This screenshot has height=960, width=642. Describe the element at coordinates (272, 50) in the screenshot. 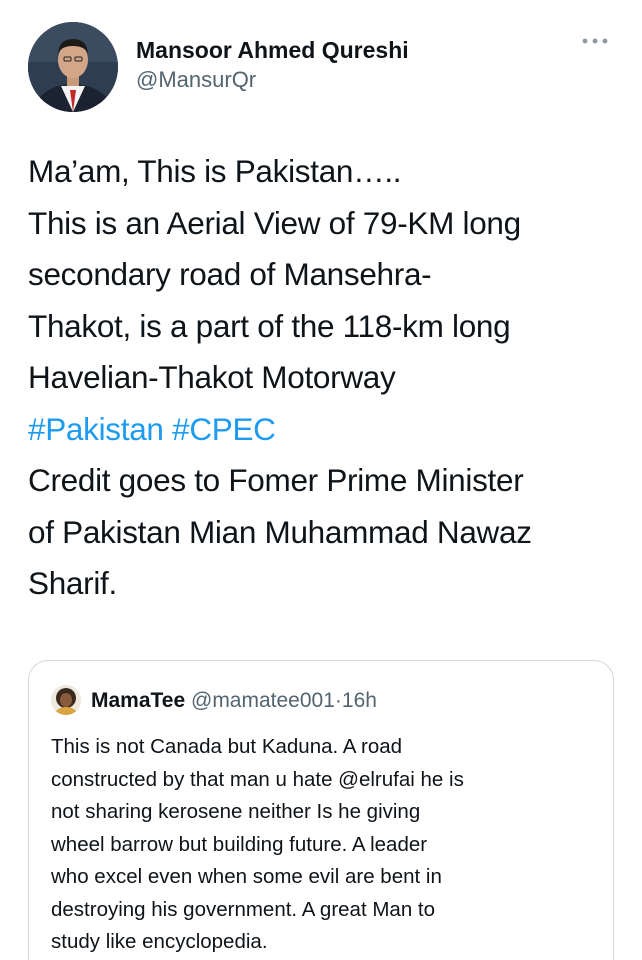

I see `author-display-name: Mansoor Ahmed Qureshi` at that location.